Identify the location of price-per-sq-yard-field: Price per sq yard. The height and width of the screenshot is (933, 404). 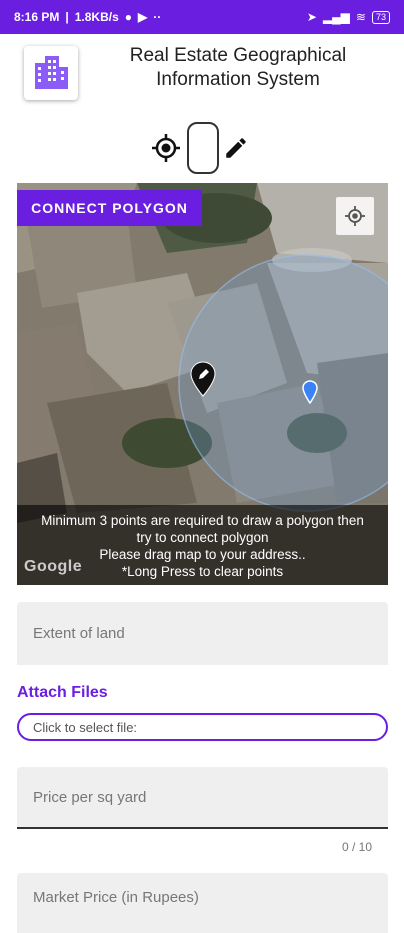
(202, 798).